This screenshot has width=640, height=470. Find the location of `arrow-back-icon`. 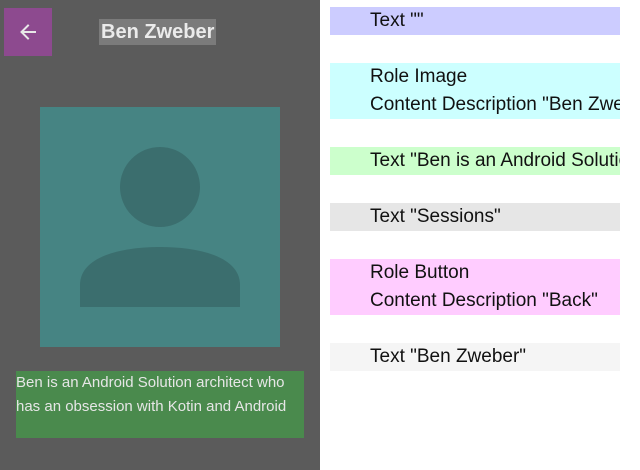

arrow-back-icon is located at coordinates (28, 32).